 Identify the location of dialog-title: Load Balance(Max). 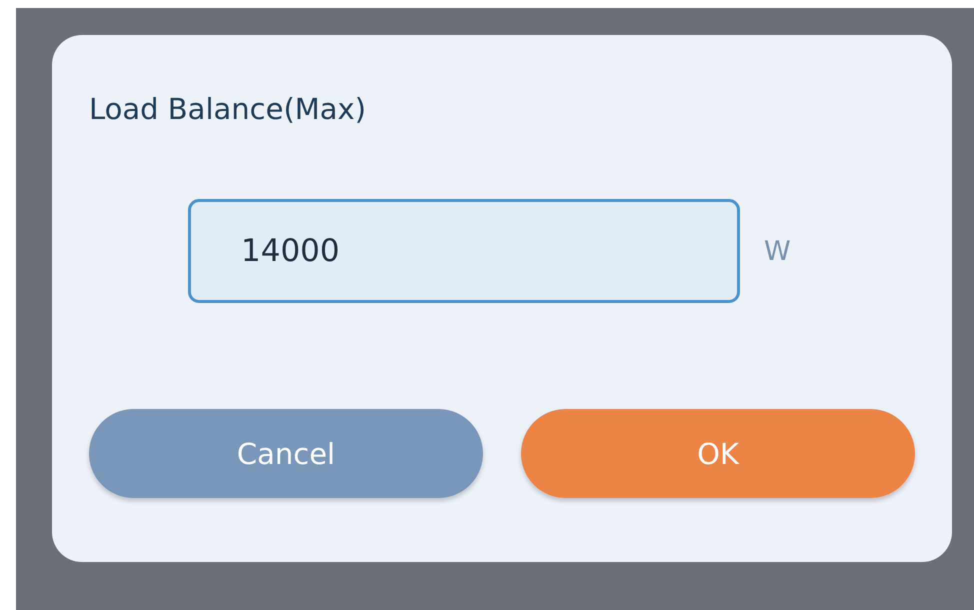
(228, 109).